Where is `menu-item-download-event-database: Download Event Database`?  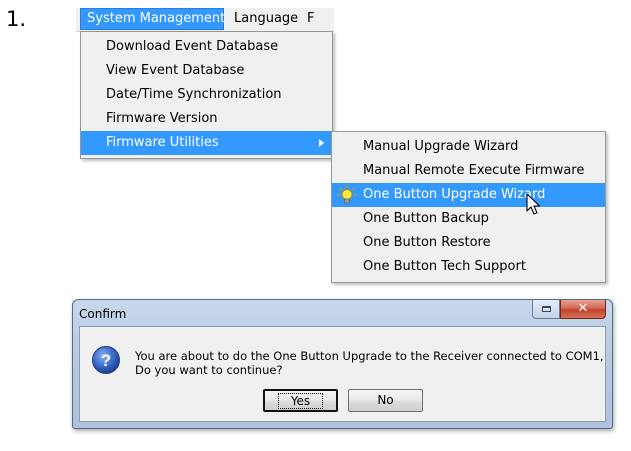 menu-item-download-event-database: Download Event Database is located at coordinates (206, 47).